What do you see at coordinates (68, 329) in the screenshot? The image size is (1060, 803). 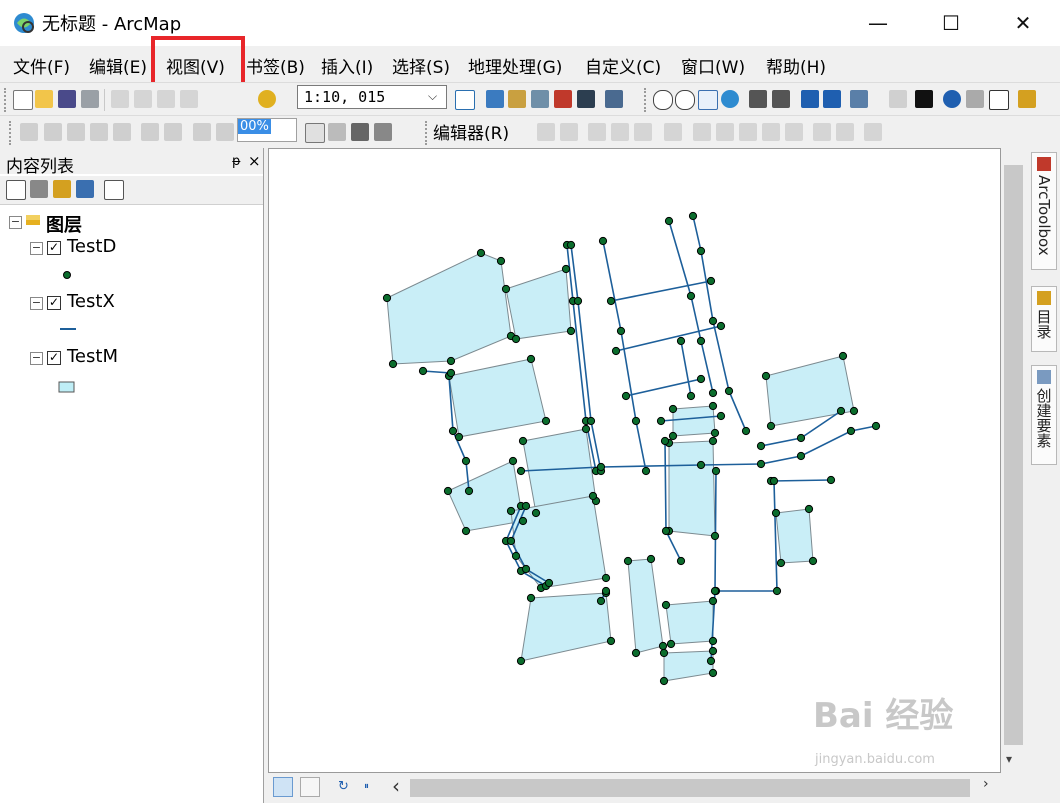 I see `line-symbol-icon` at bounding box center [68, 329].